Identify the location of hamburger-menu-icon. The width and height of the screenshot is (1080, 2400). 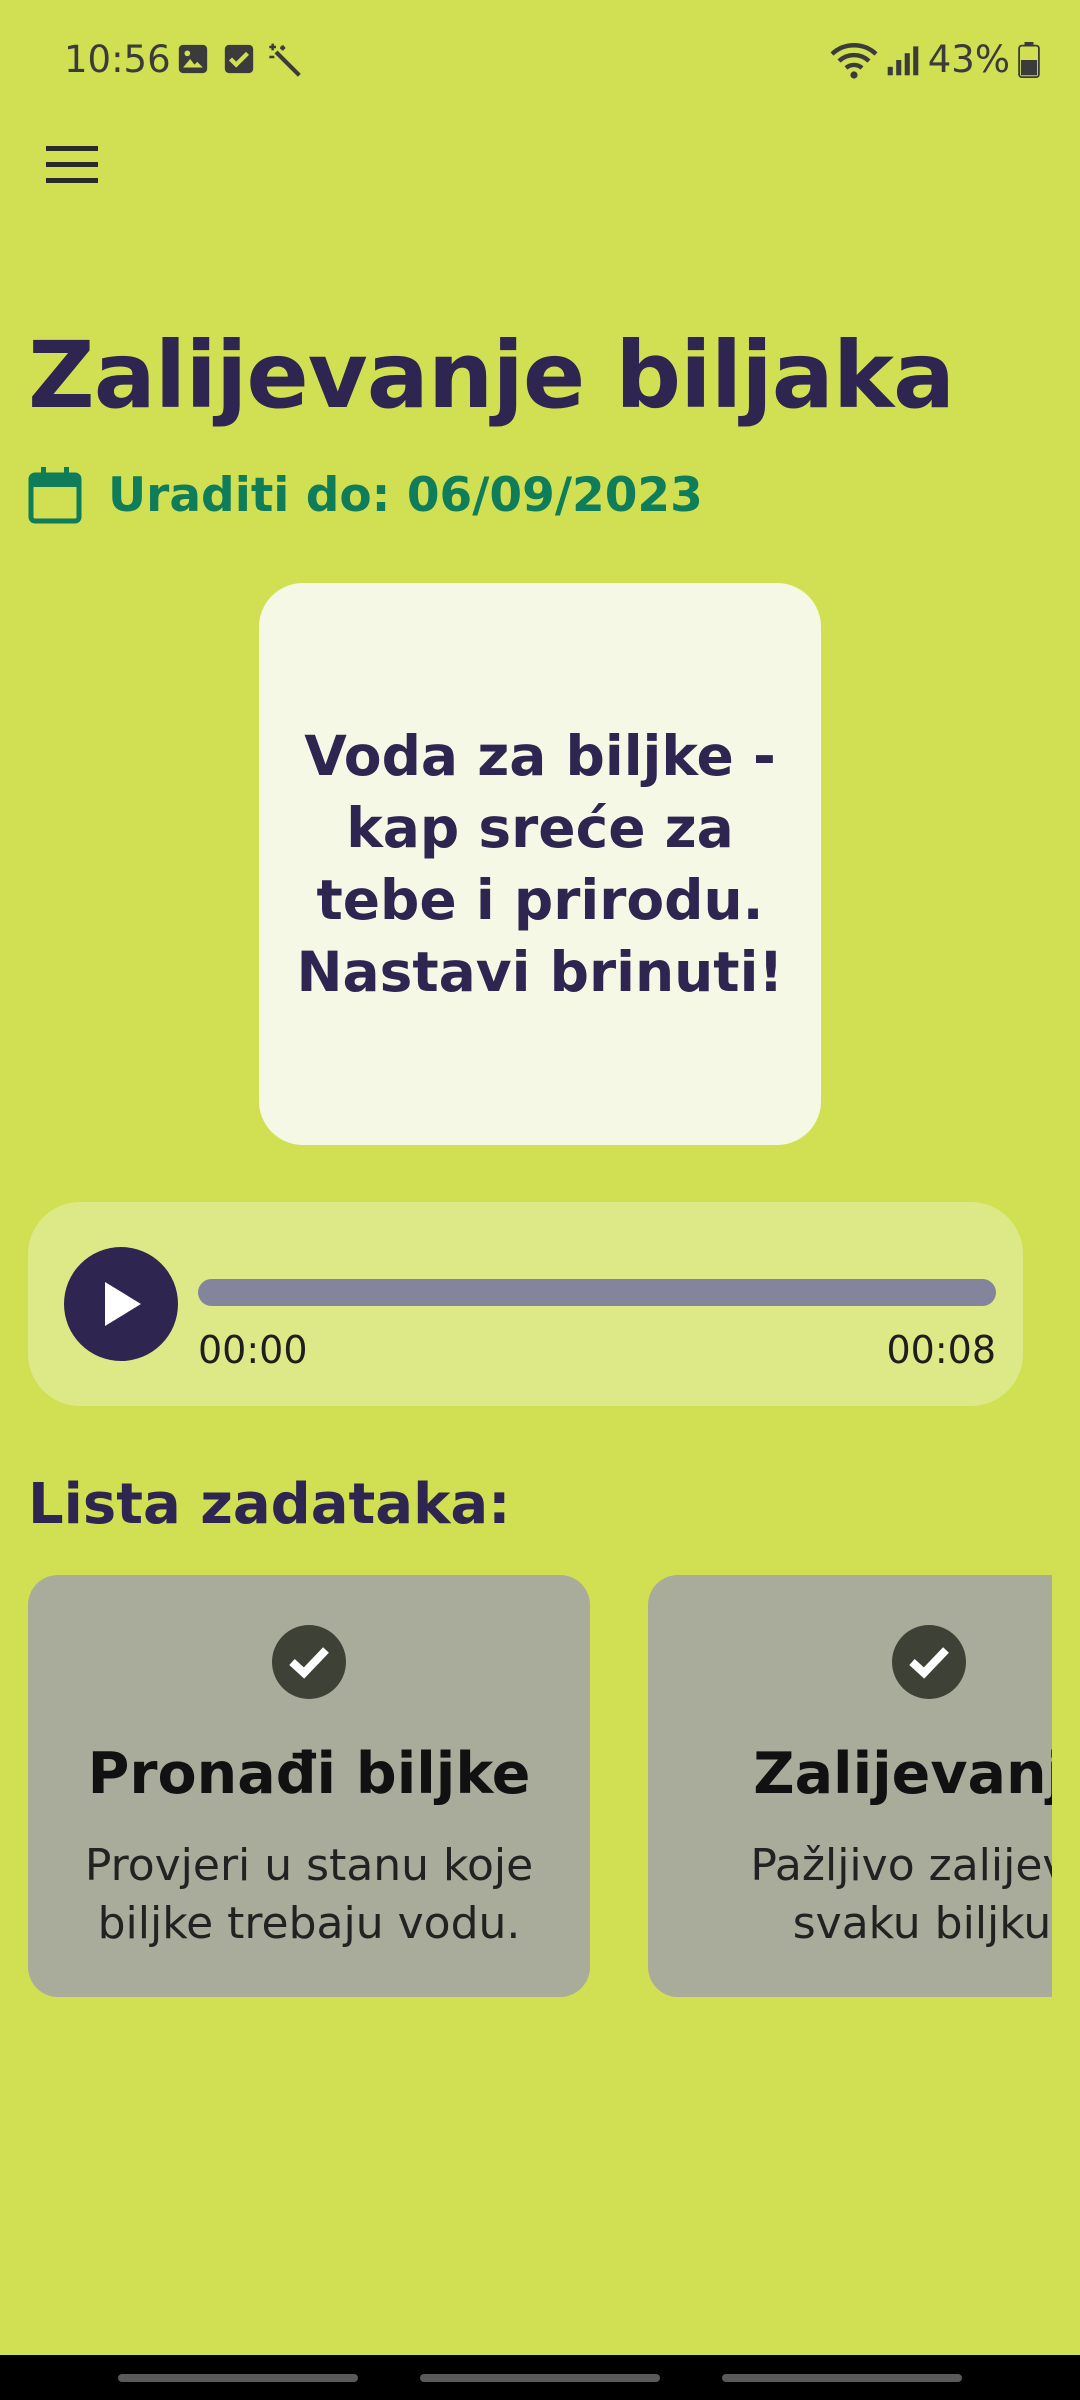
(73, 165).